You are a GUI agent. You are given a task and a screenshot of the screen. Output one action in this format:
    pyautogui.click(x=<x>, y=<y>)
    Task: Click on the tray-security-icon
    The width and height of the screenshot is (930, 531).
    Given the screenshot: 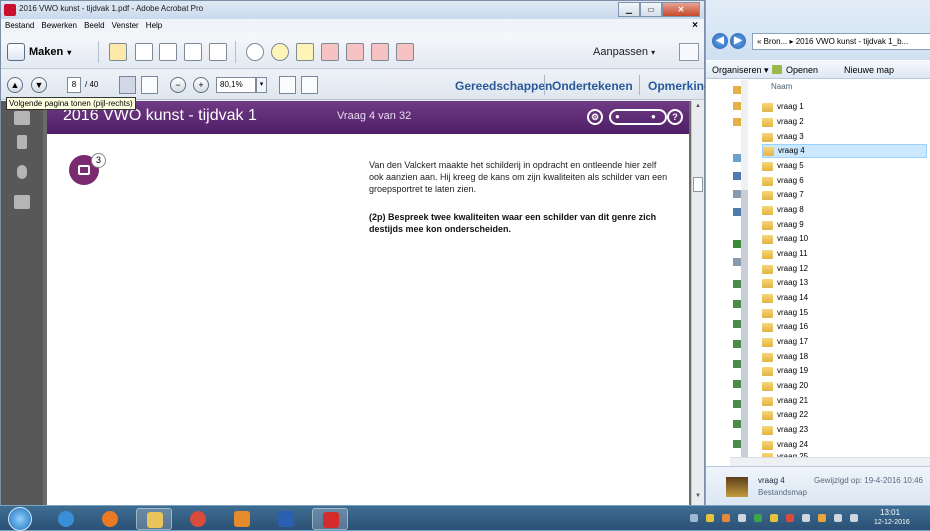 What is the action you would take?
    pyautogui.click(x=758, y=518)
    